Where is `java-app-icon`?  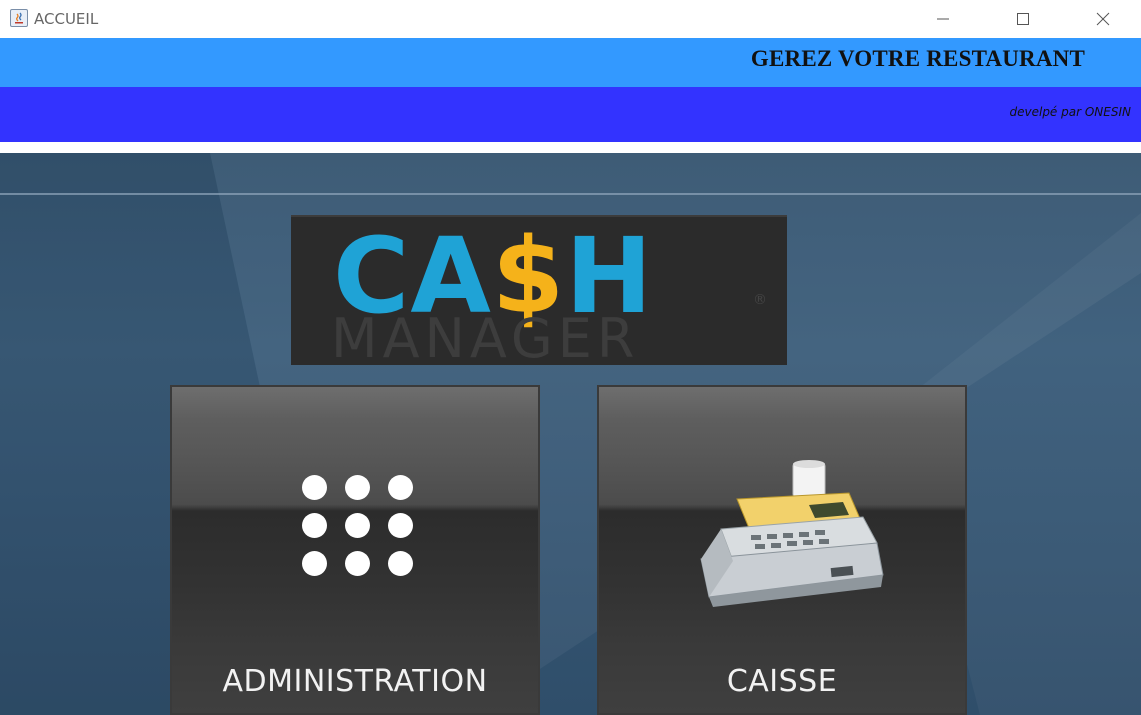 java-app-icon is located at coordinates (19, 18).